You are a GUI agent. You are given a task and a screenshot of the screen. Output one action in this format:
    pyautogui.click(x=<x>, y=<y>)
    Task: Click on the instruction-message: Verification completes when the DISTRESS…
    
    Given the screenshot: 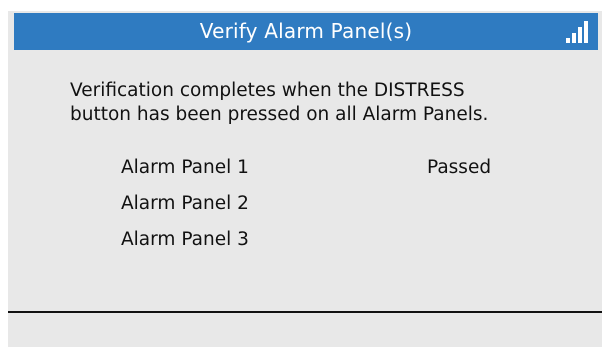 What is the action you would take?
    pyautogui.click(x=330, y=103)
    